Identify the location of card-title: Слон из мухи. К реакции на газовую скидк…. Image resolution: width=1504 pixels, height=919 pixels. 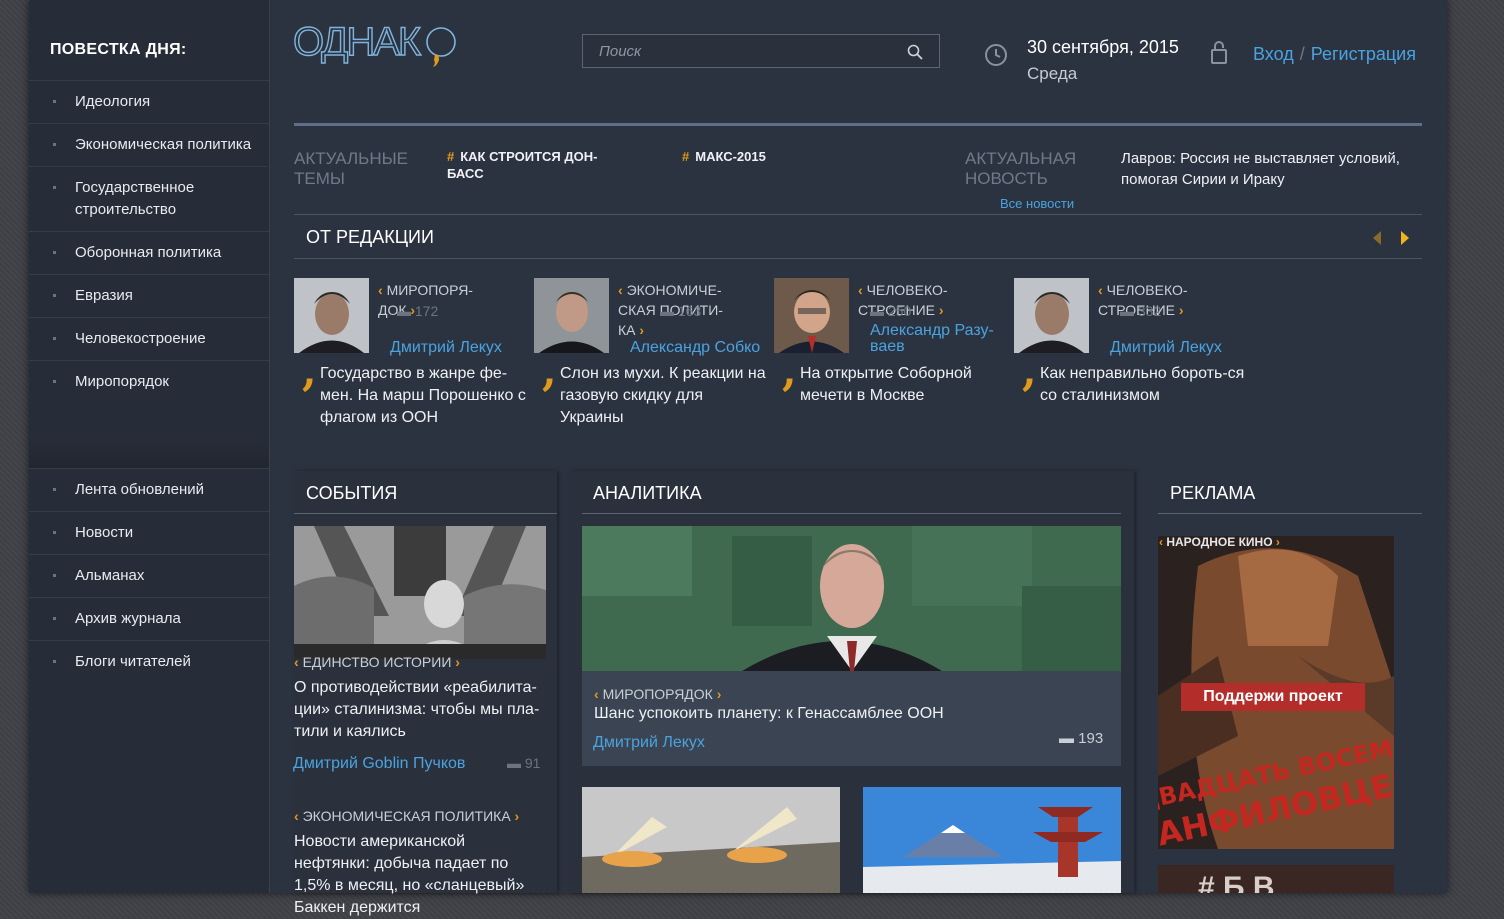
(665, 396).